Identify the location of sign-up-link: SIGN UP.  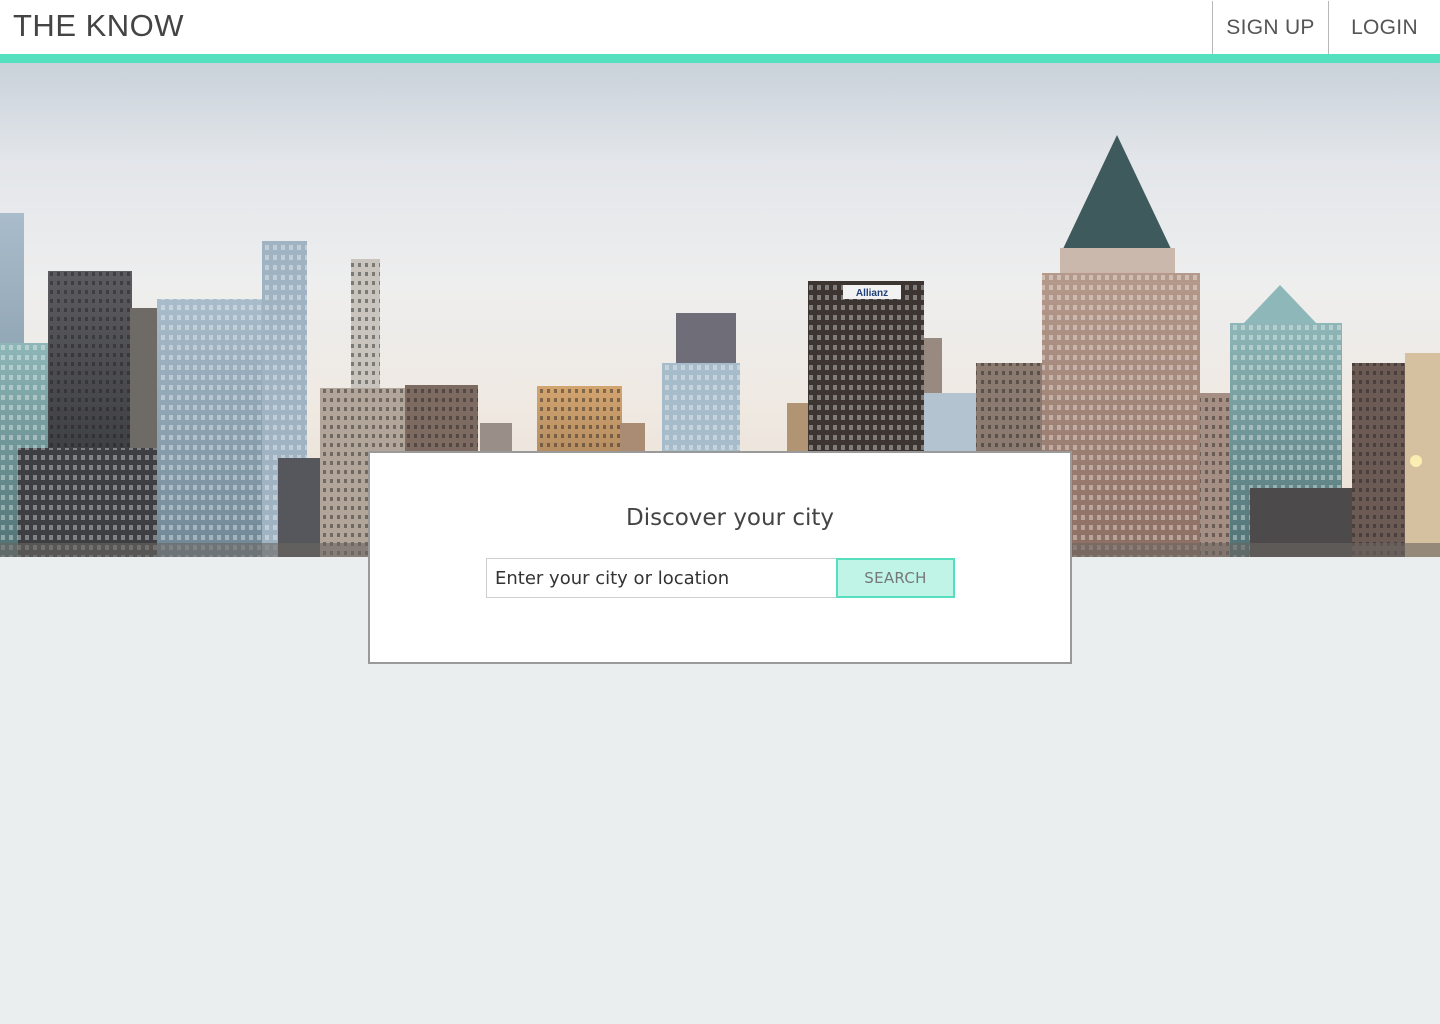
(1270, 27).